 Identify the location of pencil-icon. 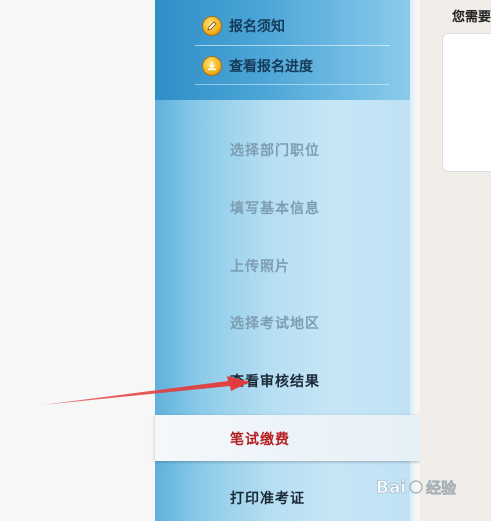
(212, 26).